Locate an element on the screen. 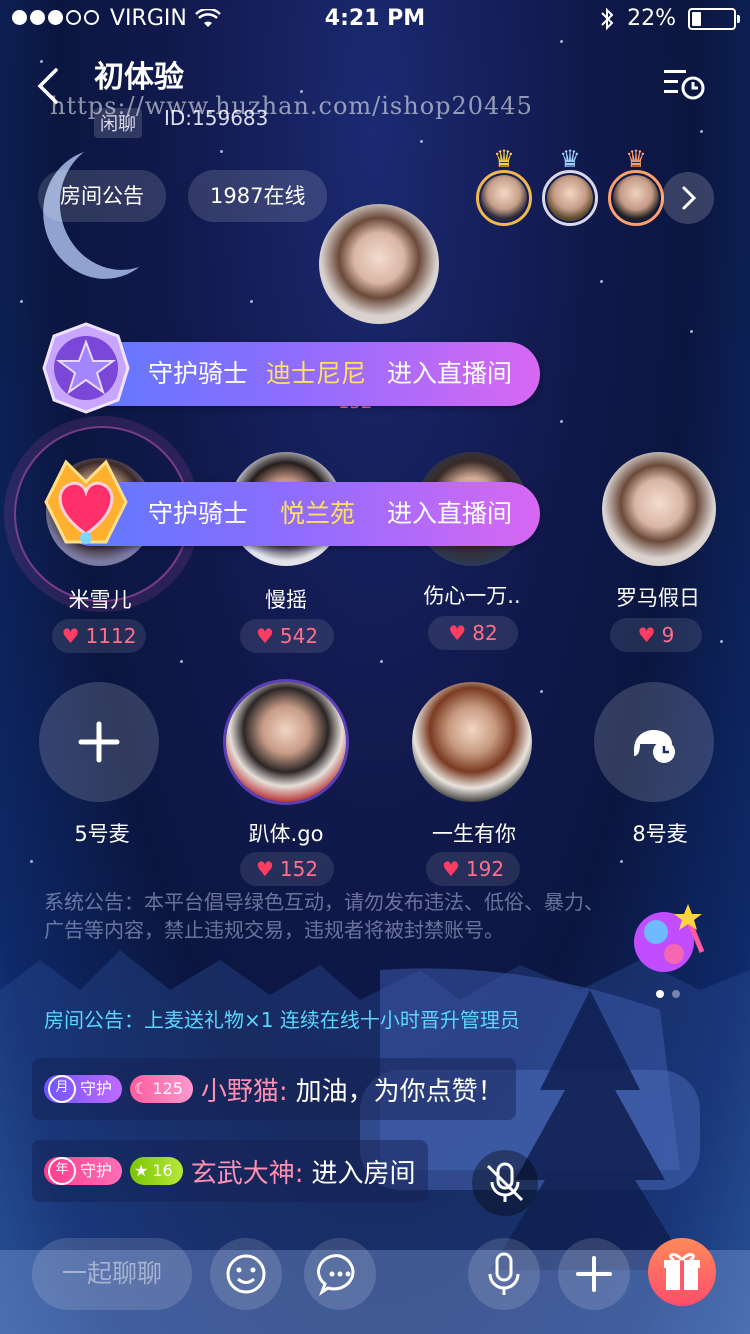  top-contributors: ♛ ♛ ♛ is located at coordinates (570, 186).